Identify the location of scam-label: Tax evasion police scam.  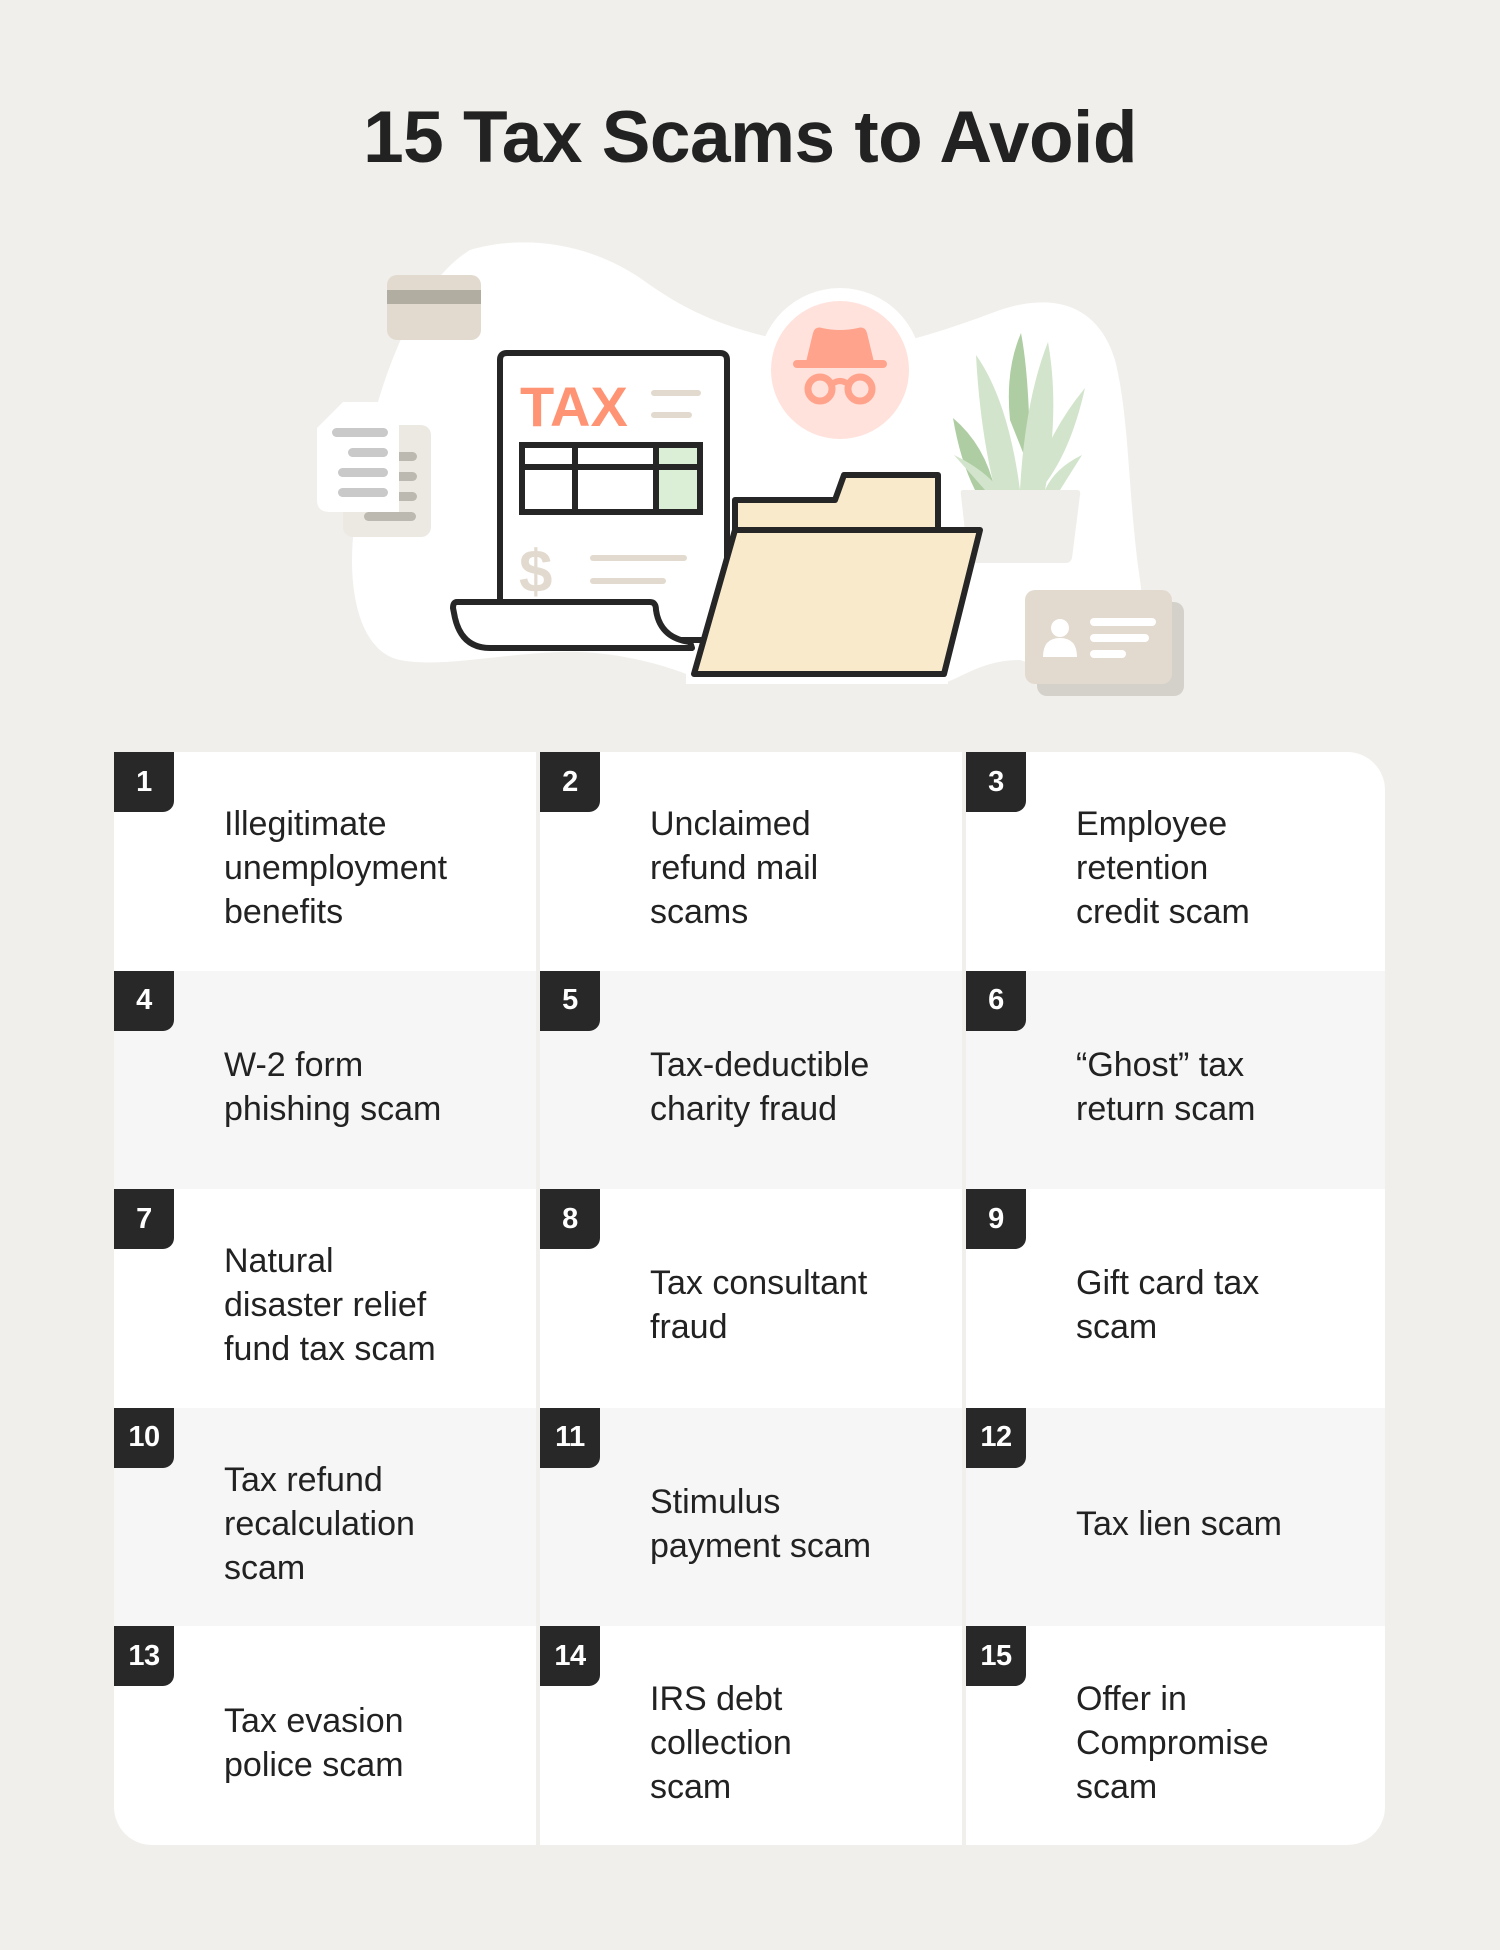
(314, 1742).